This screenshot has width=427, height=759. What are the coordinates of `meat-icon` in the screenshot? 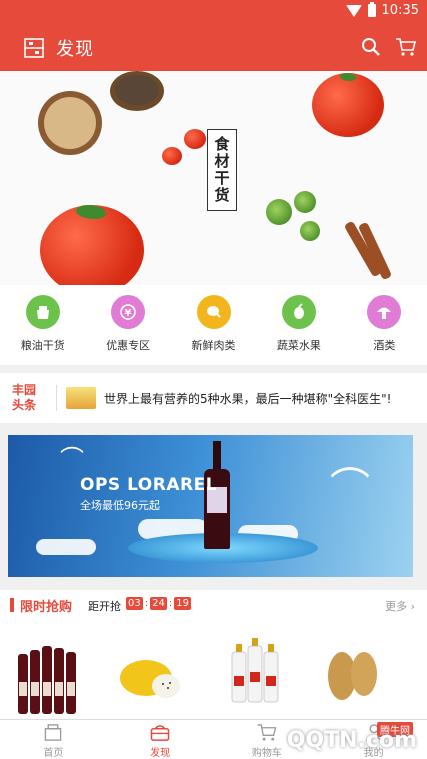 It's located at (213, 312).